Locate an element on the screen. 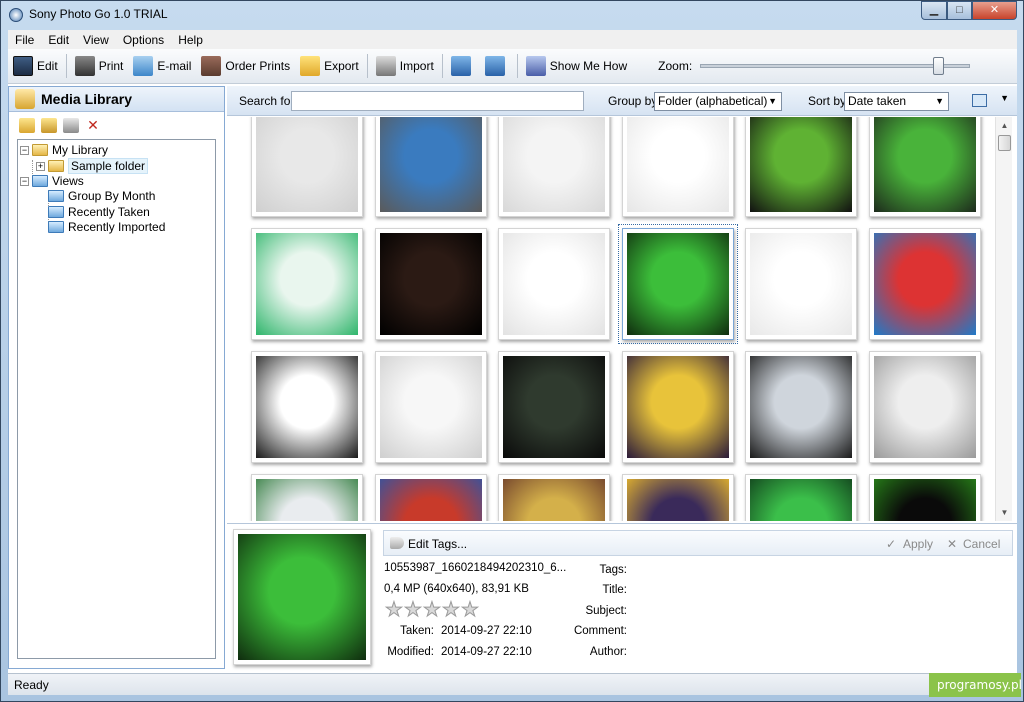  thumbnail-spiderman-figure is located at coordinates (801, 407).